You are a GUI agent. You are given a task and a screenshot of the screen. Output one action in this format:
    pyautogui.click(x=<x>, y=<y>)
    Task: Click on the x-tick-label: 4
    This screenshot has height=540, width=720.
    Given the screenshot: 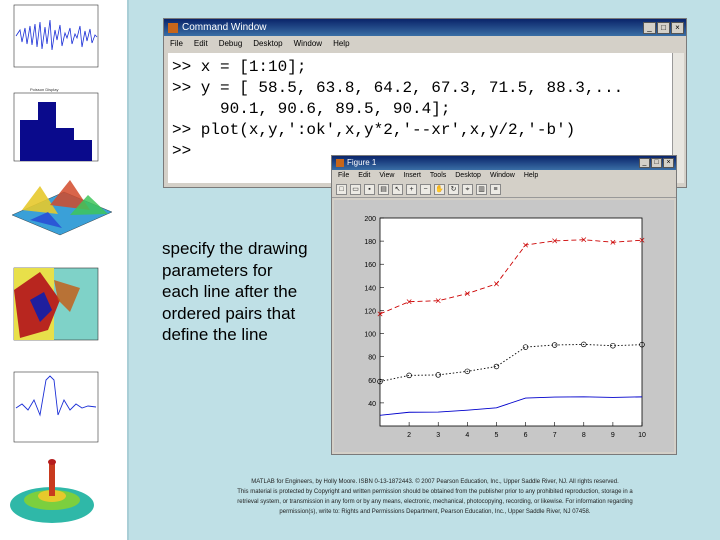 What is the action you would take?
    pyautogui.click(x=467, y=435)
    